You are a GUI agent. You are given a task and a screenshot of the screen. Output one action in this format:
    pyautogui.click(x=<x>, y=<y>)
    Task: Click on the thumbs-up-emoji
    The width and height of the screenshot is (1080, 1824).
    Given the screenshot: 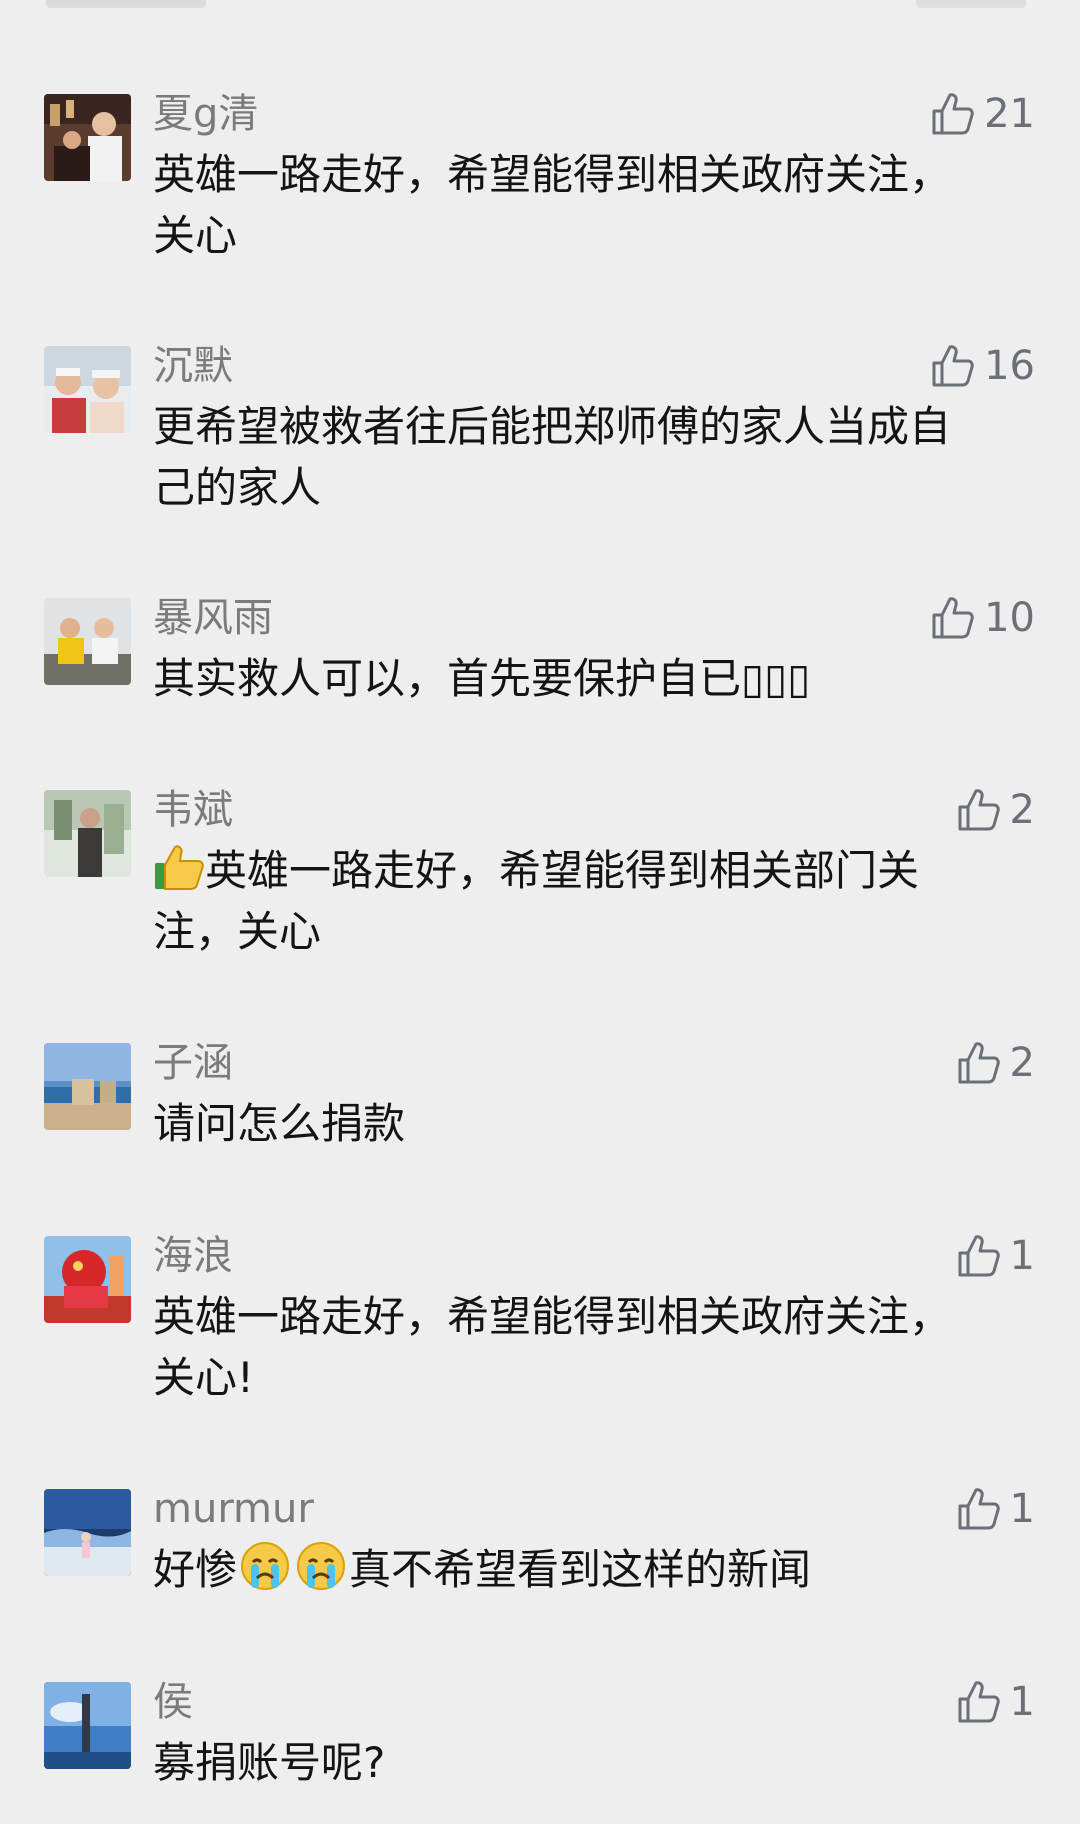 What is the action you would take?
    pyautogui.click(x=179, y=867)
    